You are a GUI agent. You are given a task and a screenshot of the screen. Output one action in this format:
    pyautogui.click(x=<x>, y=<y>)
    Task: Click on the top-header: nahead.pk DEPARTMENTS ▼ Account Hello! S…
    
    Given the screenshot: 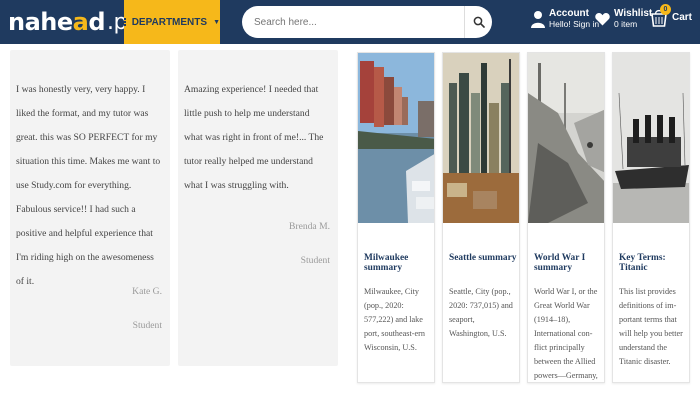 What is the action you would take?
    pyautogui.click(x=350, y=22)
    